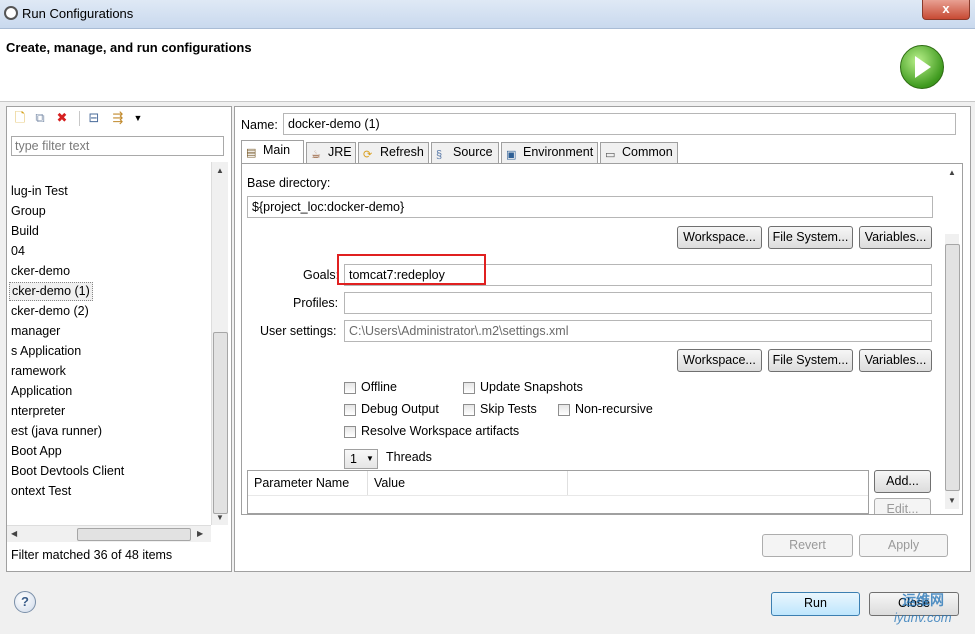 This screenshot has width=975, height=634. I want to click on user-settings-field: C:\Users\Administrator\.m2\settings.xml, so click(638, 331).